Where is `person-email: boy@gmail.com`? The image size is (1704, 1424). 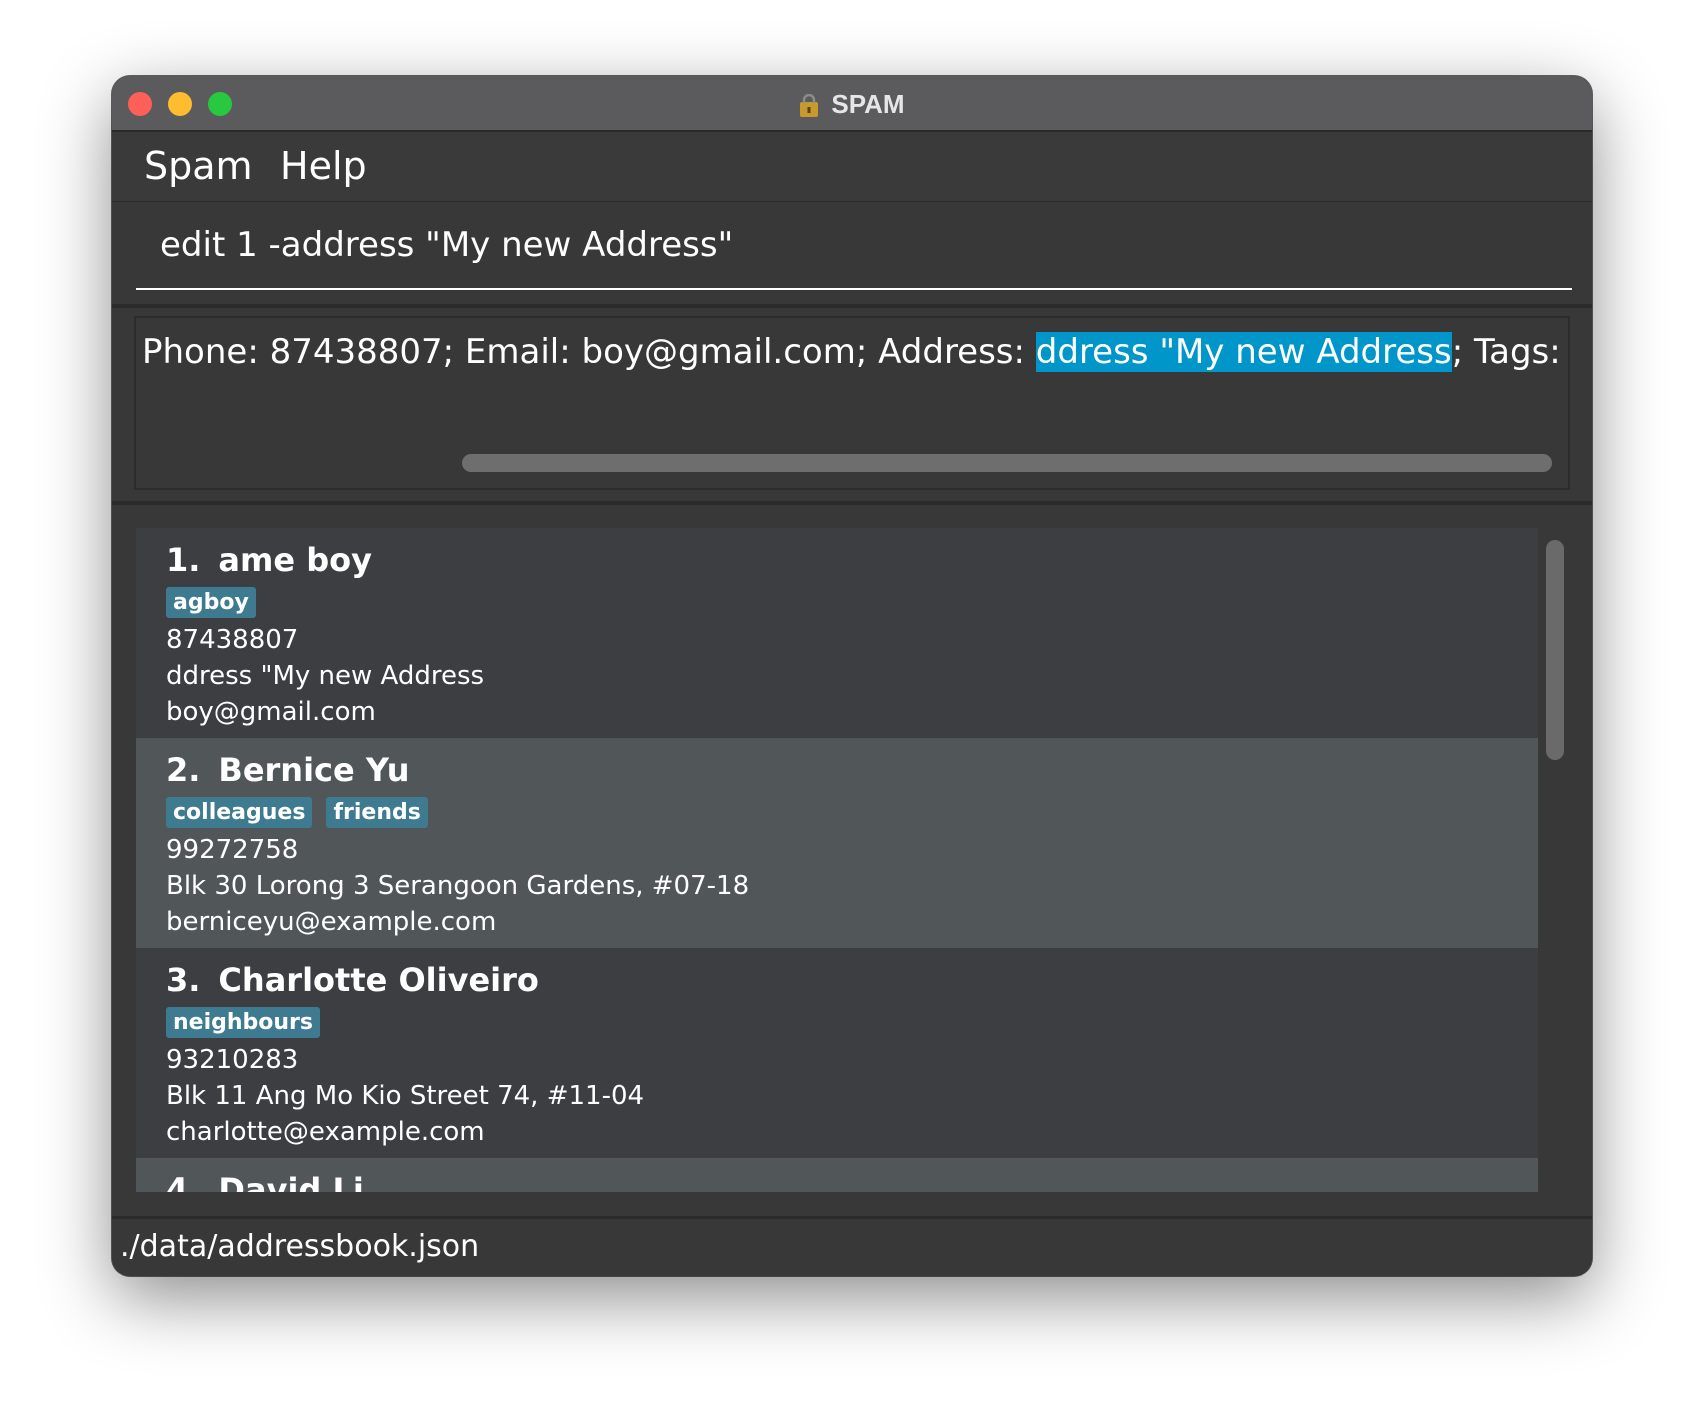
person-email: boy@gmail.com is located at coordinates (271, 712).